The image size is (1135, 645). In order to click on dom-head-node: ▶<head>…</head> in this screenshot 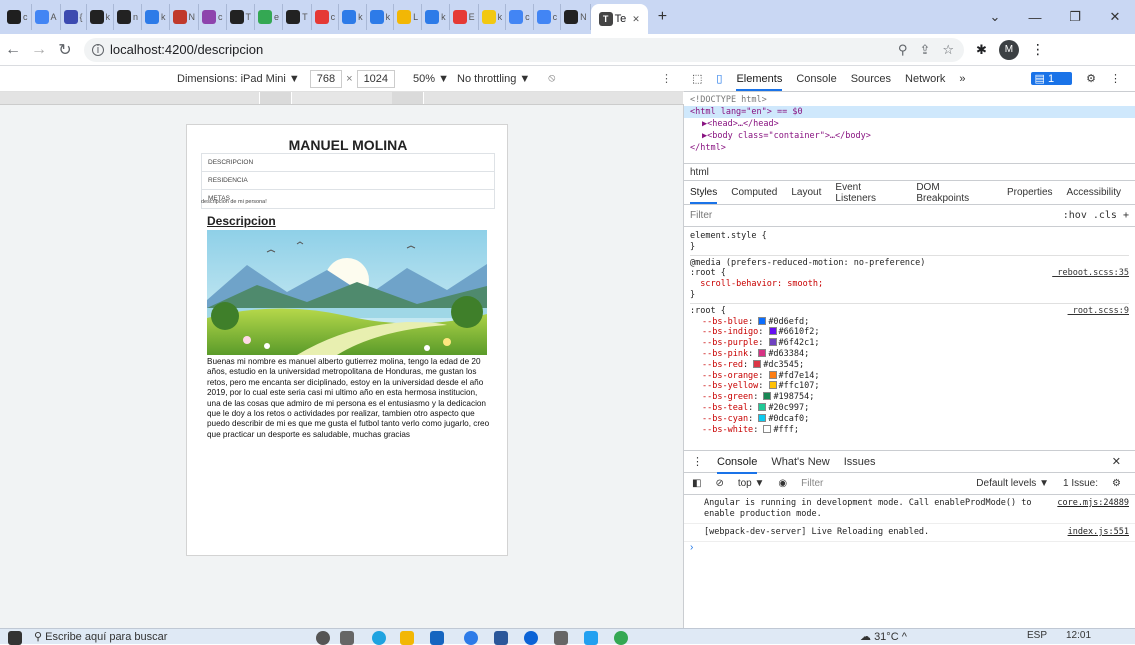, I will do `click(909, 124)`.